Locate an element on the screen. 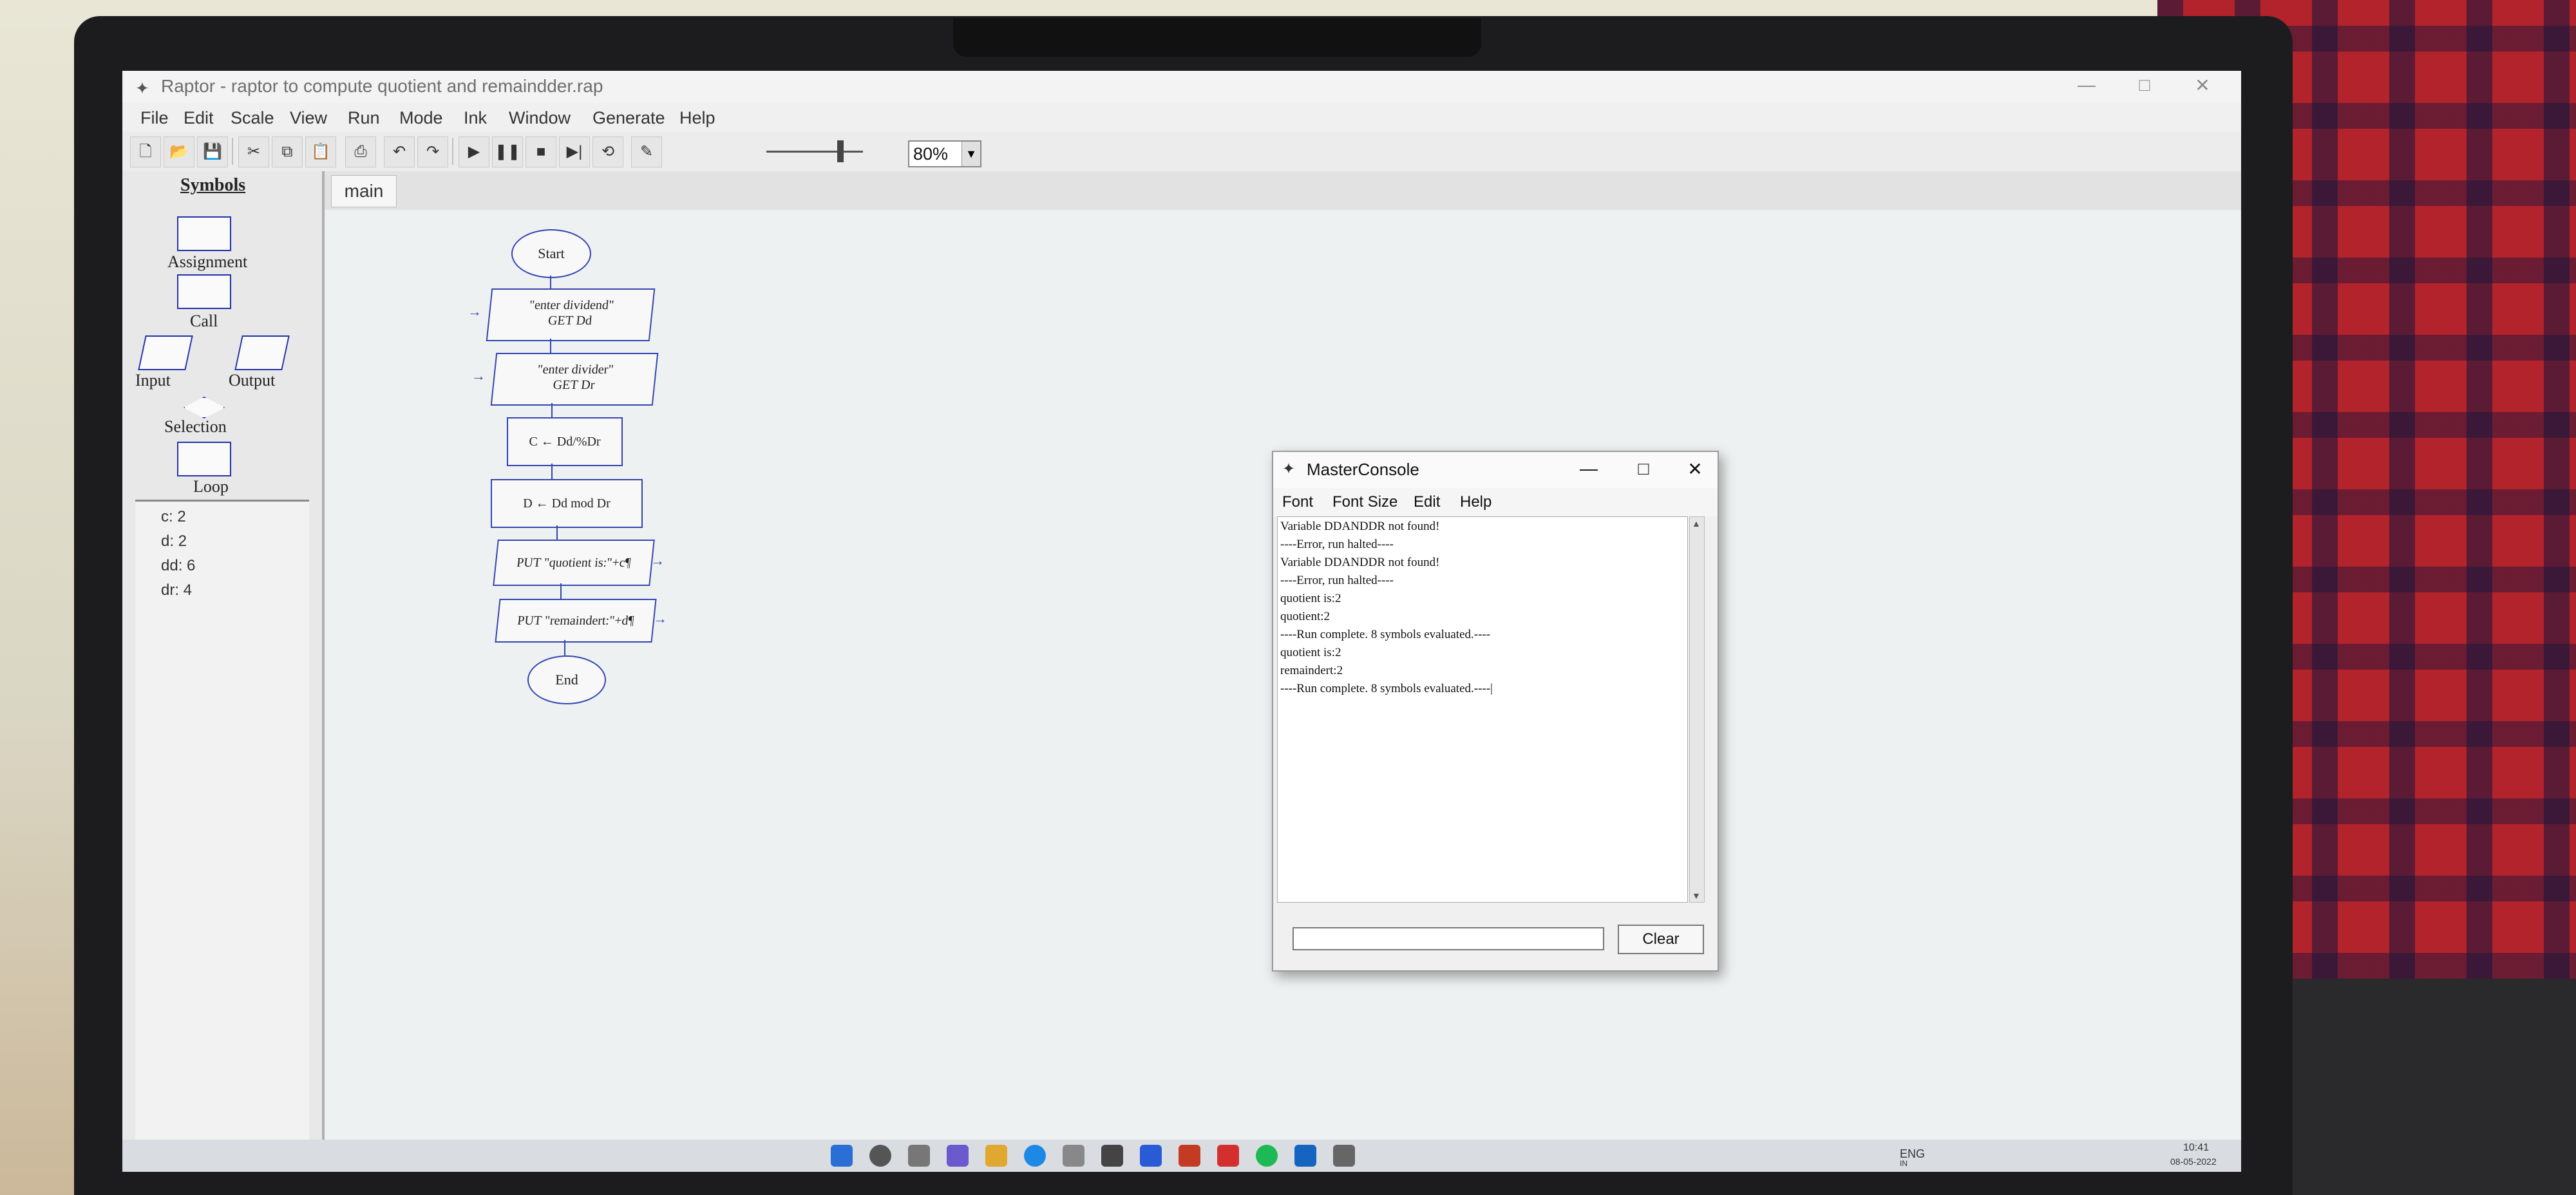  input-symbol is located at coordinates (166, 352).